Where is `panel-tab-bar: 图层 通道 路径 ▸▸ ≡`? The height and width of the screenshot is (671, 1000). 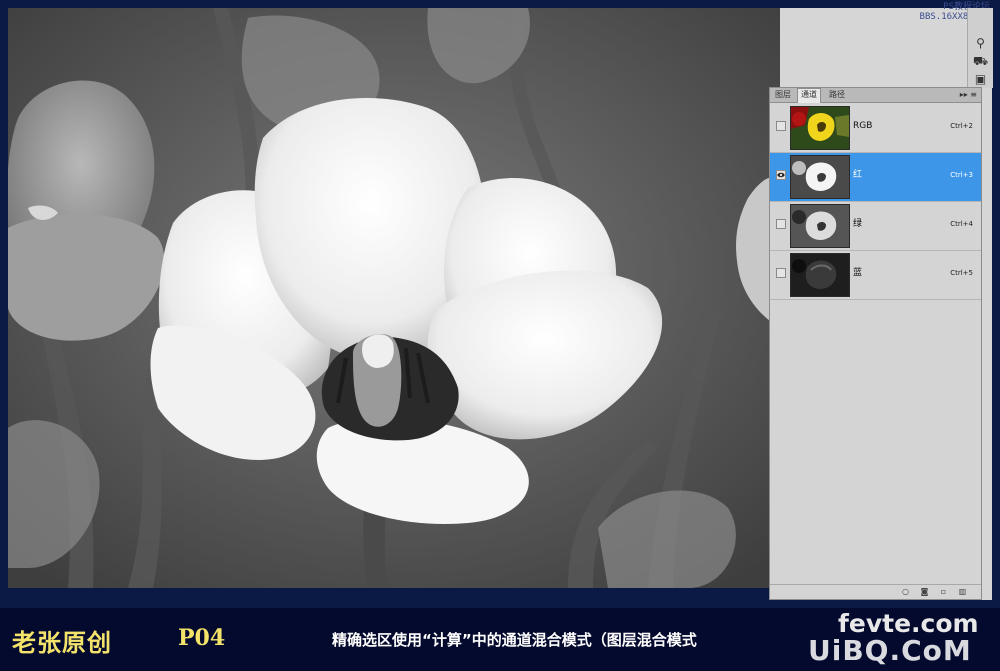 panel-tab-bar: 图层 通道 路径 ▸▸ ≡ is located at coordinates (875, 95).